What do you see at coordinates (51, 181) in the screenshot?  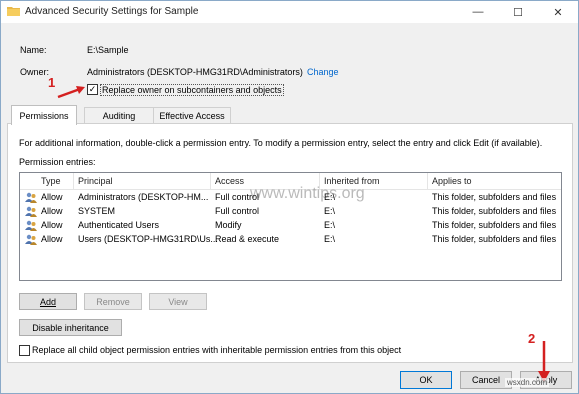 I see `column-header-type: Type` at bounding box center [51, 181].